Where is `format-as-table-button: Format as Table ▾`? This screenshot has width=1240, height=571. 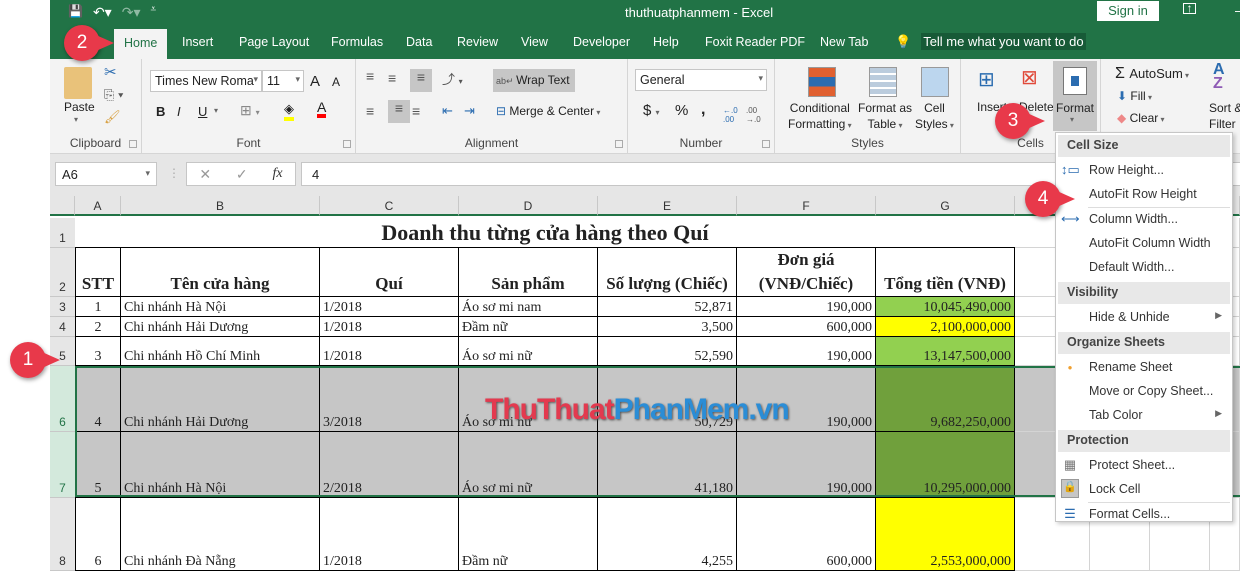 format-as-table-button: Format as Table ▾ is located at coordinates (885, 117).